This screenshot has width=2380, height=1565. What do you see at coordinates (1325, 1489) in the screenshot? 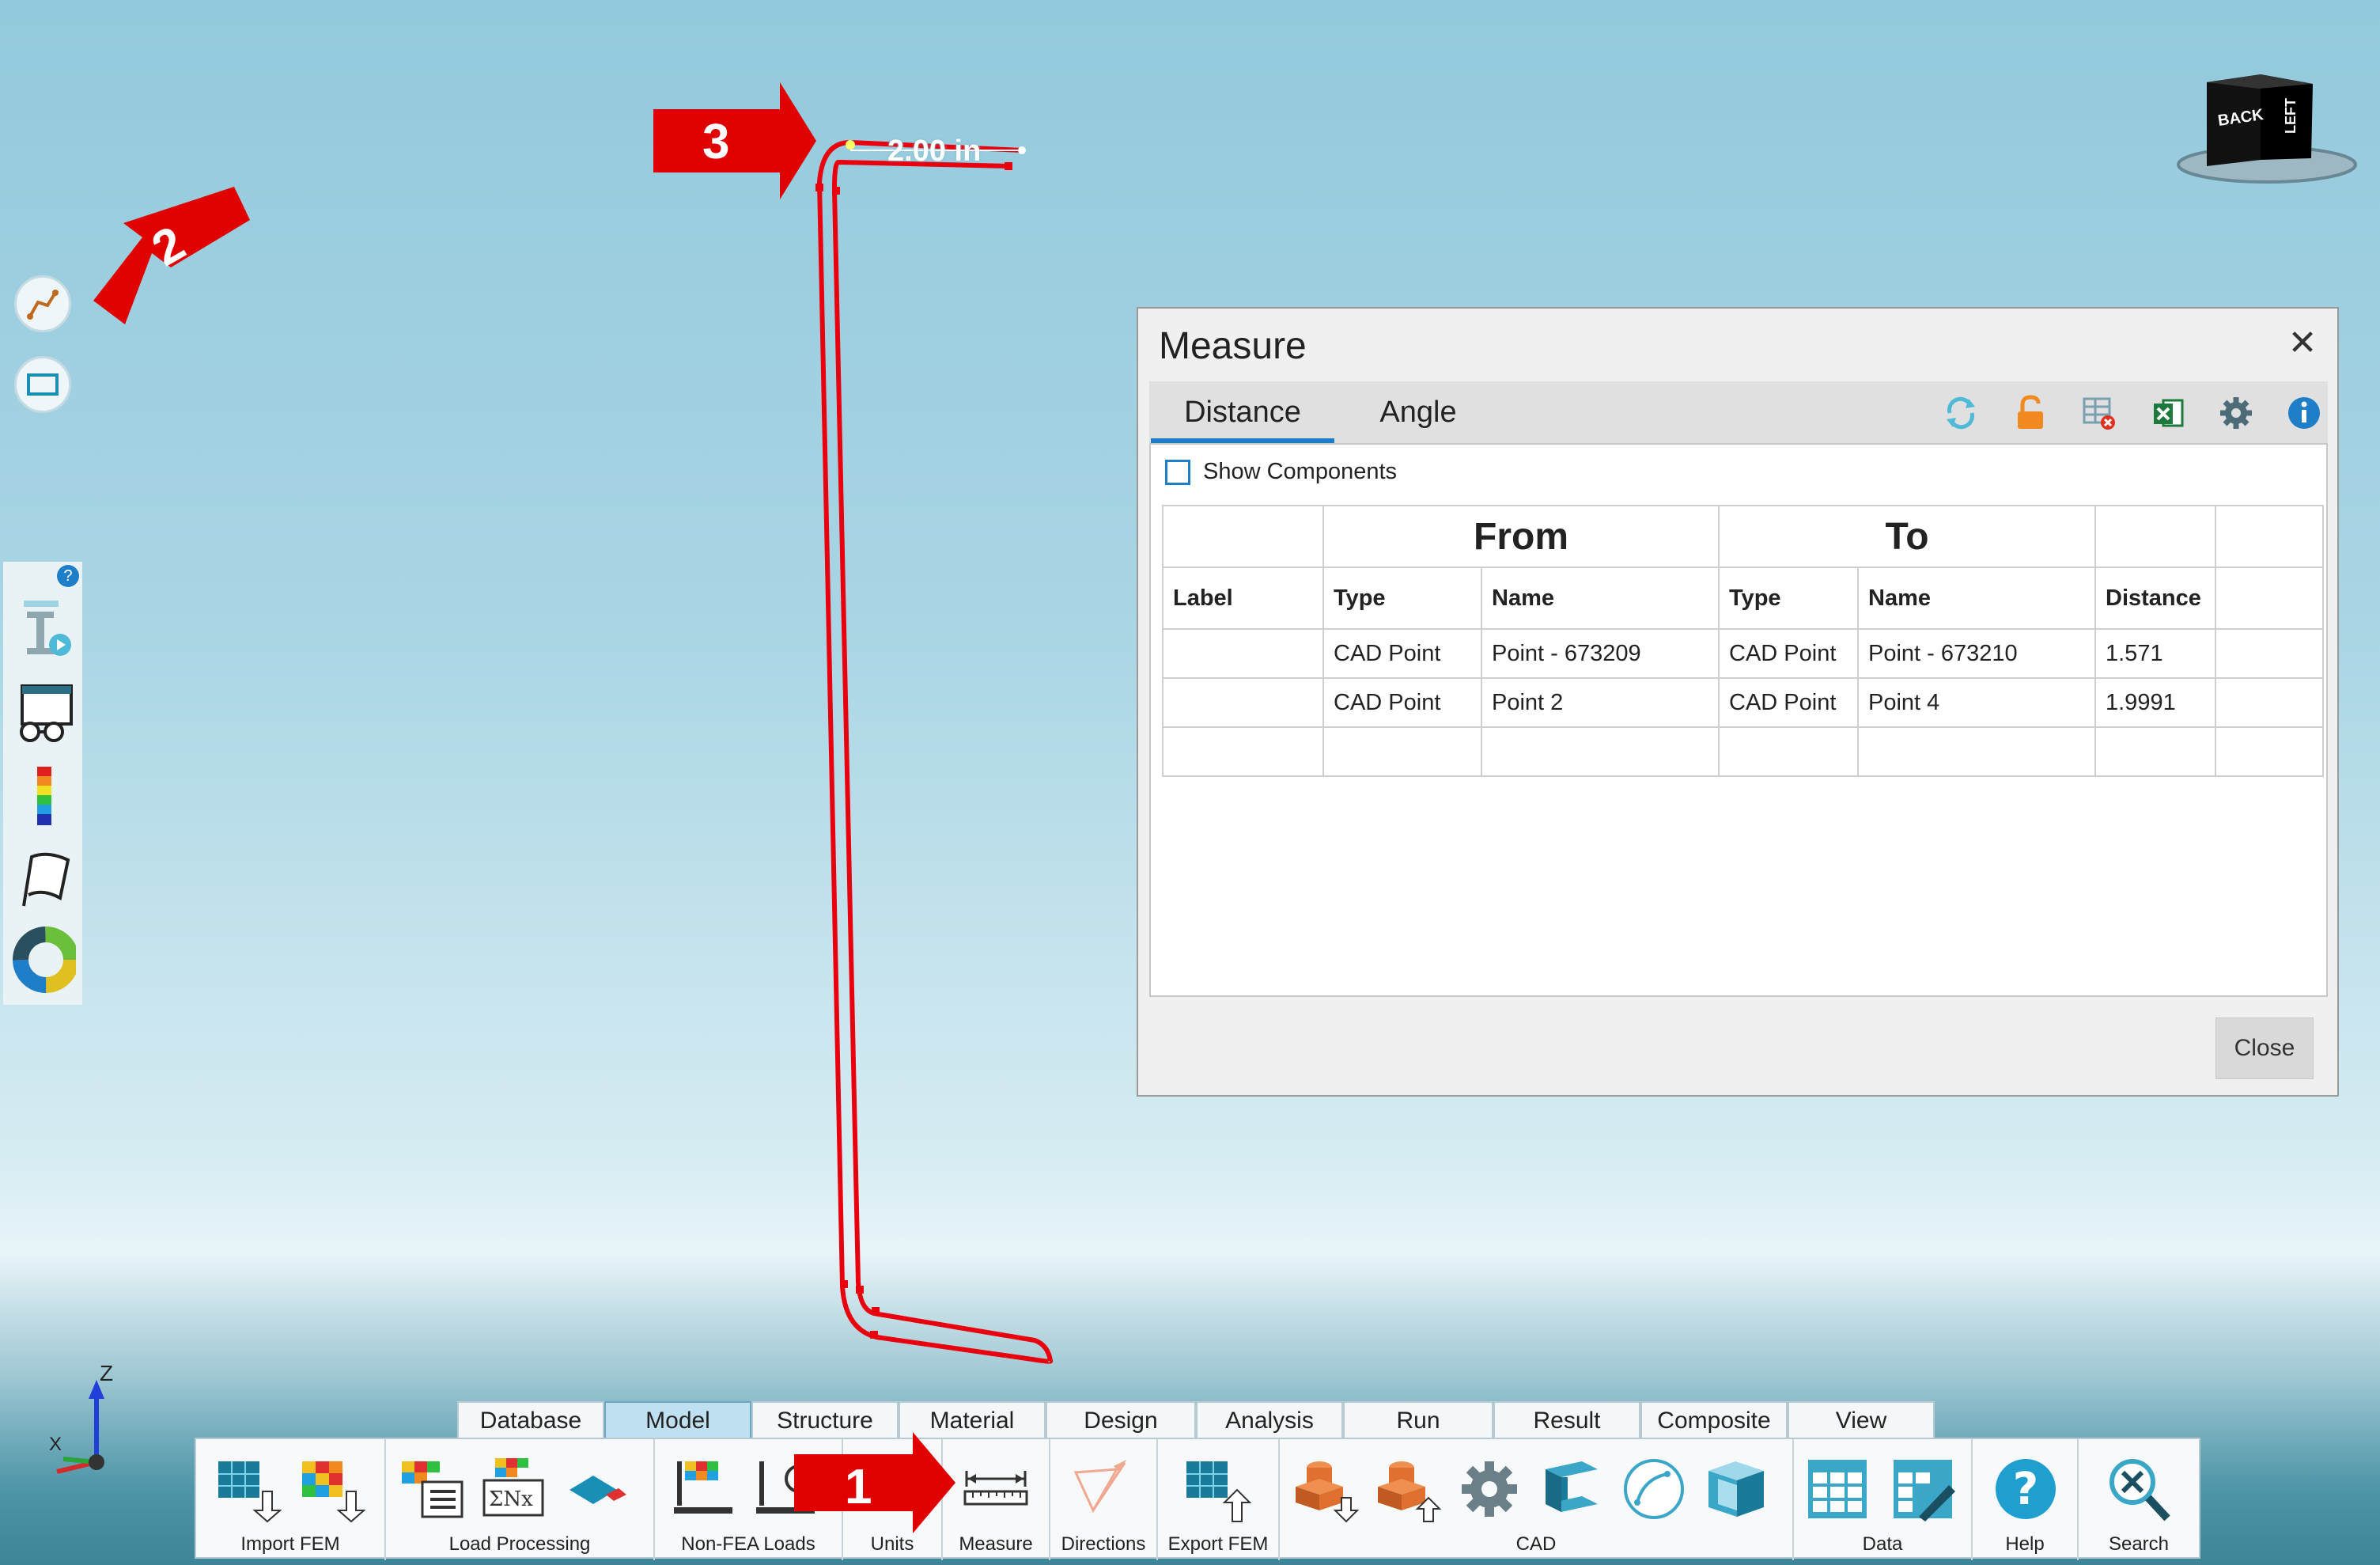
I see `cad-import-icon` at bounding box center [1325, 1489].